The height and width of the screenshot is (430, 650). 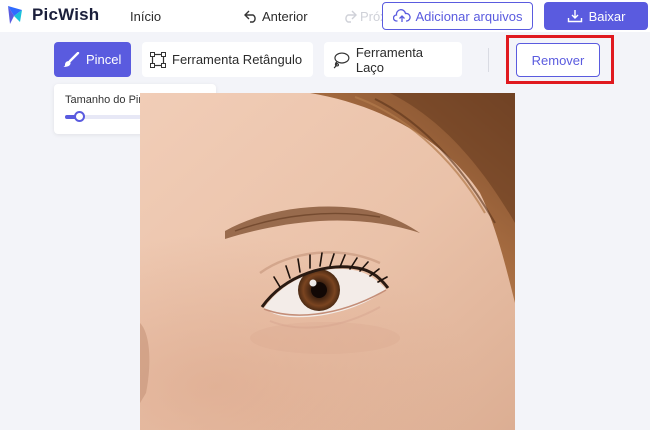 I want to click on lasso-tool-label: Ferramenta Laço, so click(x=389, y=59).